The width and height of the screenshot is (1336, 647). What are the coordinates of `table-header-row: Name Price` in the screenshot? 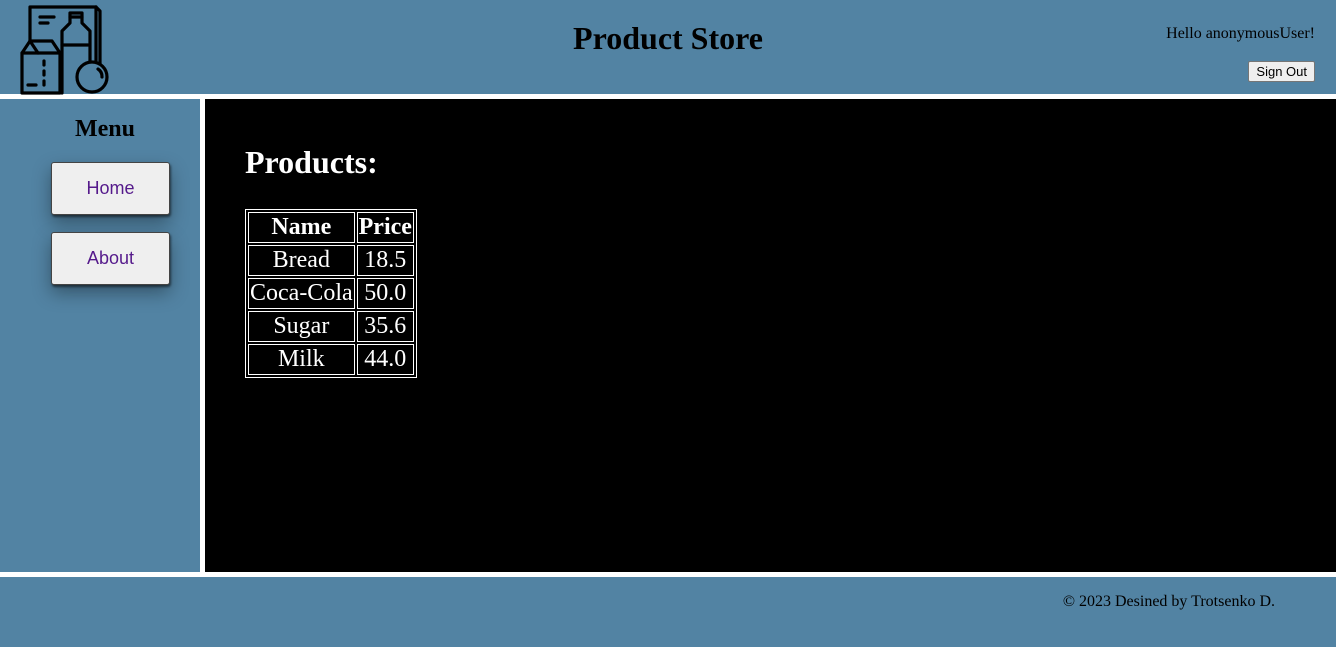 It's located at (331, 227).